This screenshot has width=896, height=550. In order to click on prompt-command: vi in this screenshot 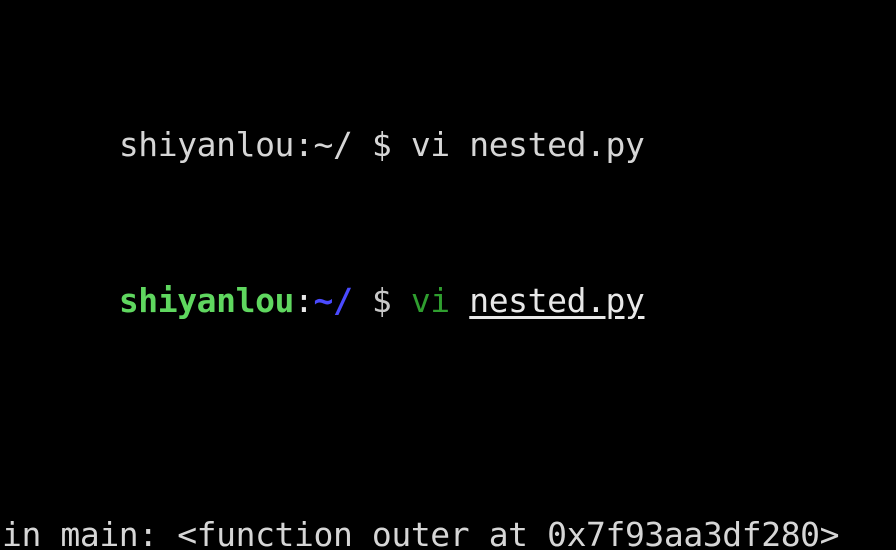, I will do `click(430, 300)`.